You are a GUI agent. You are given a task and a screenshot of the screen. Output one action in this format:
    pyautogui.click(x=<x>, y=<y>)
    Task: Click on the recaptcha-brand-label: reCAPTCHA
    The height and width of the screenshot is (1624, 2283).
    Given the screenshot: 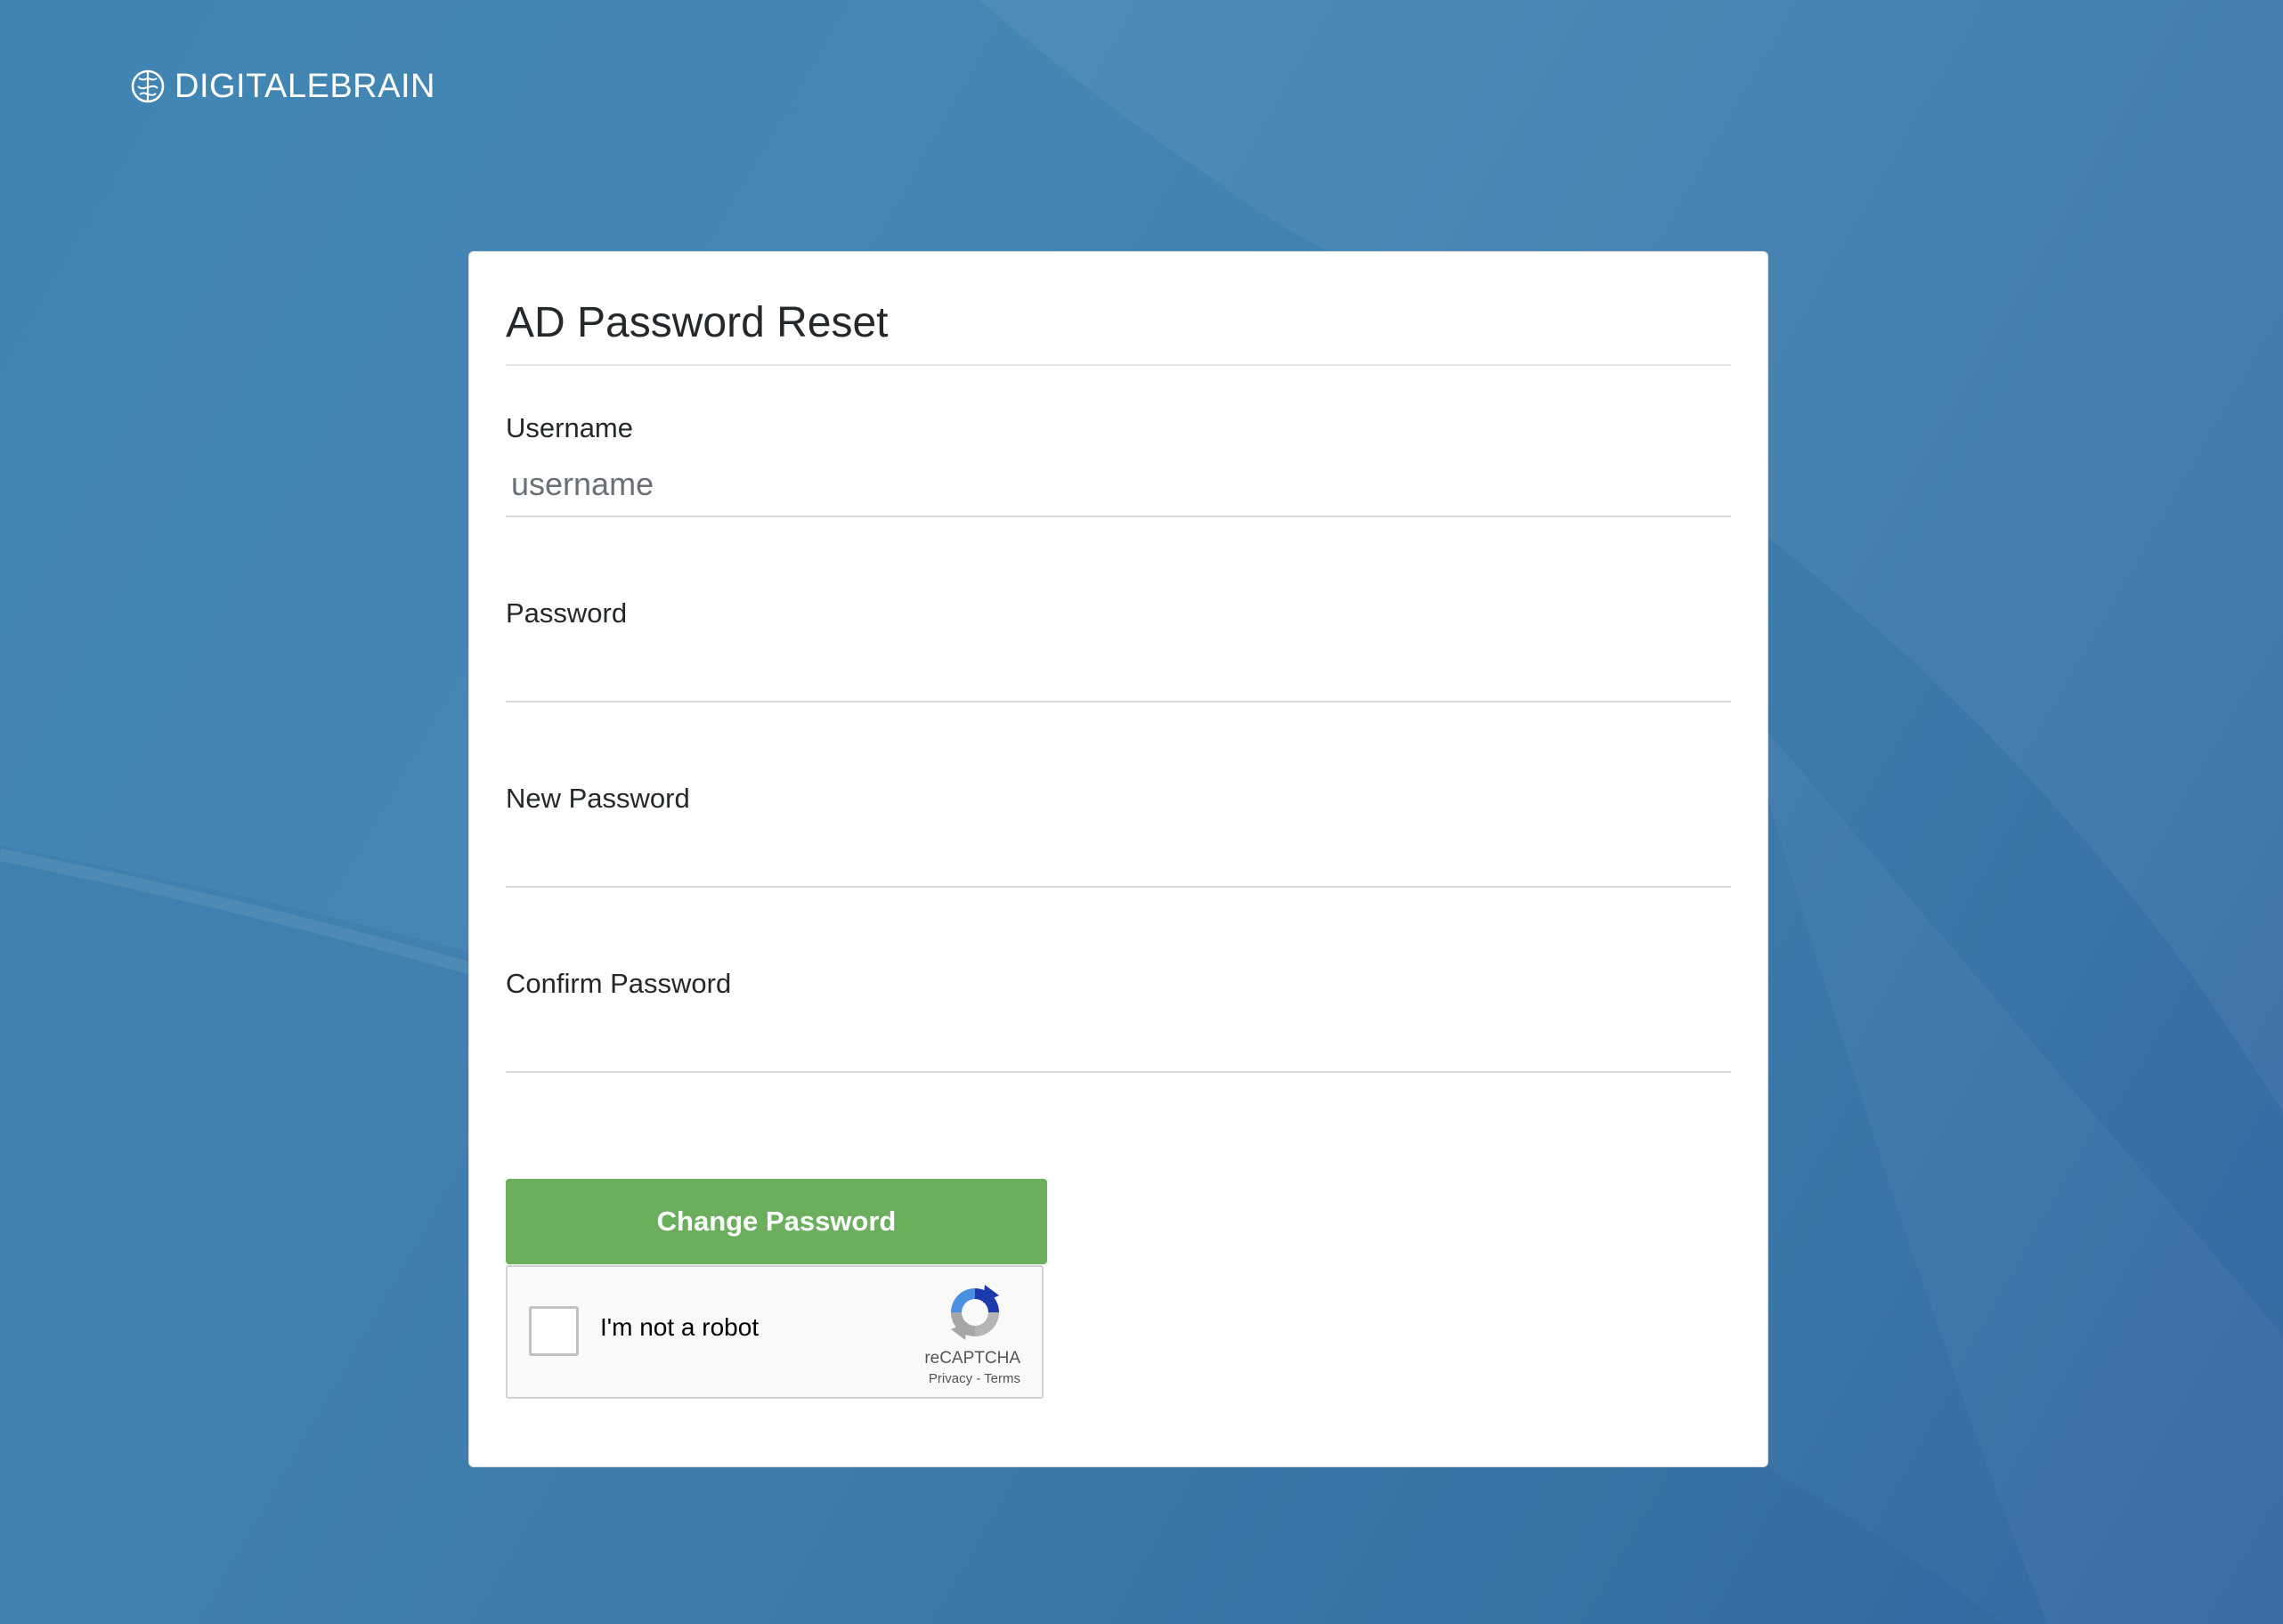 What is the action you would take?
    pyautogui.click(x=972, y=1358)
    